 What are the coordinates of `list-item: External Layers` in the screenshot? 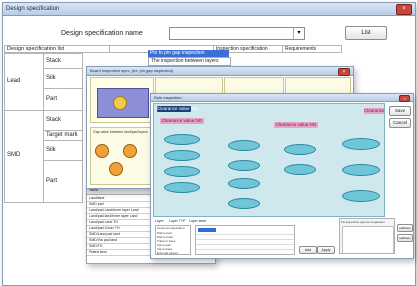 It's located at (167, 252).